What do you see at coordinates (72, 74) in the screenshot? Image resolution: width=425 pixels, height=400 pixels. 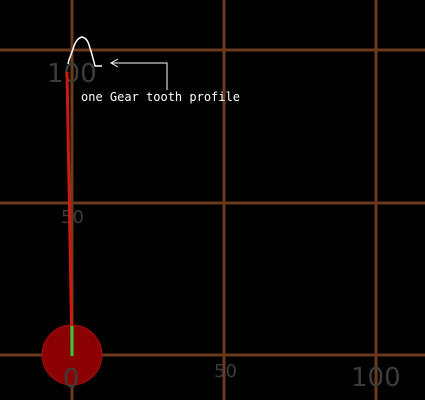 I see `y-axis-label-100: 100` at bounding box center [72, 74].